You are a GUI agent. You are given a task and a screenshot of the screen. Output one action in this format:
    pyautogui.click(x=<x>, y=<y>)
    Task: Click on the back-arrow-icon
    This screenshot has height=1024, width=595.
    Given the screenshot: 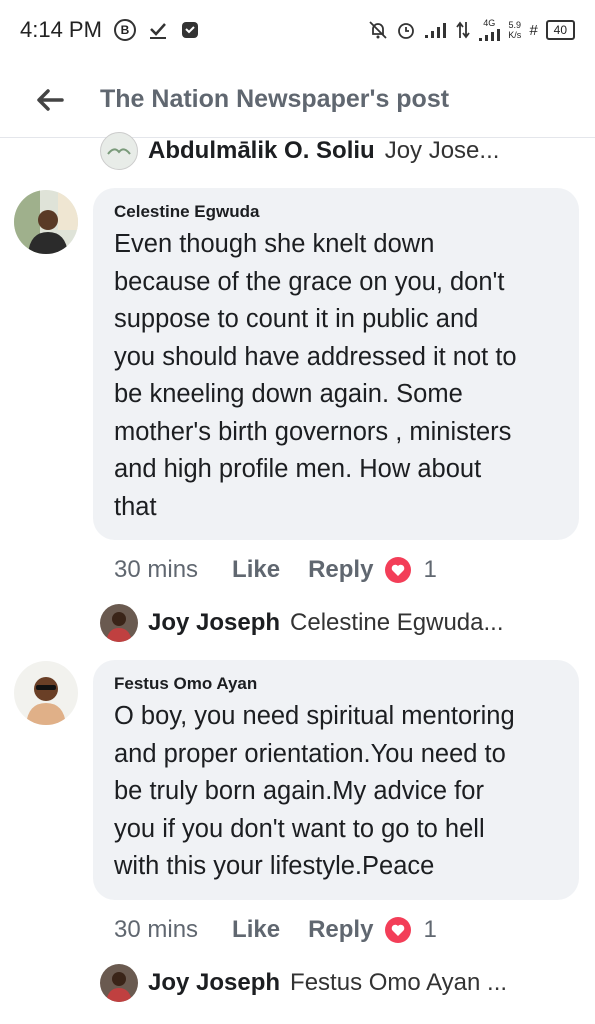 What is the action you would take?
    pyautogui.click(x=50, y=99)
    